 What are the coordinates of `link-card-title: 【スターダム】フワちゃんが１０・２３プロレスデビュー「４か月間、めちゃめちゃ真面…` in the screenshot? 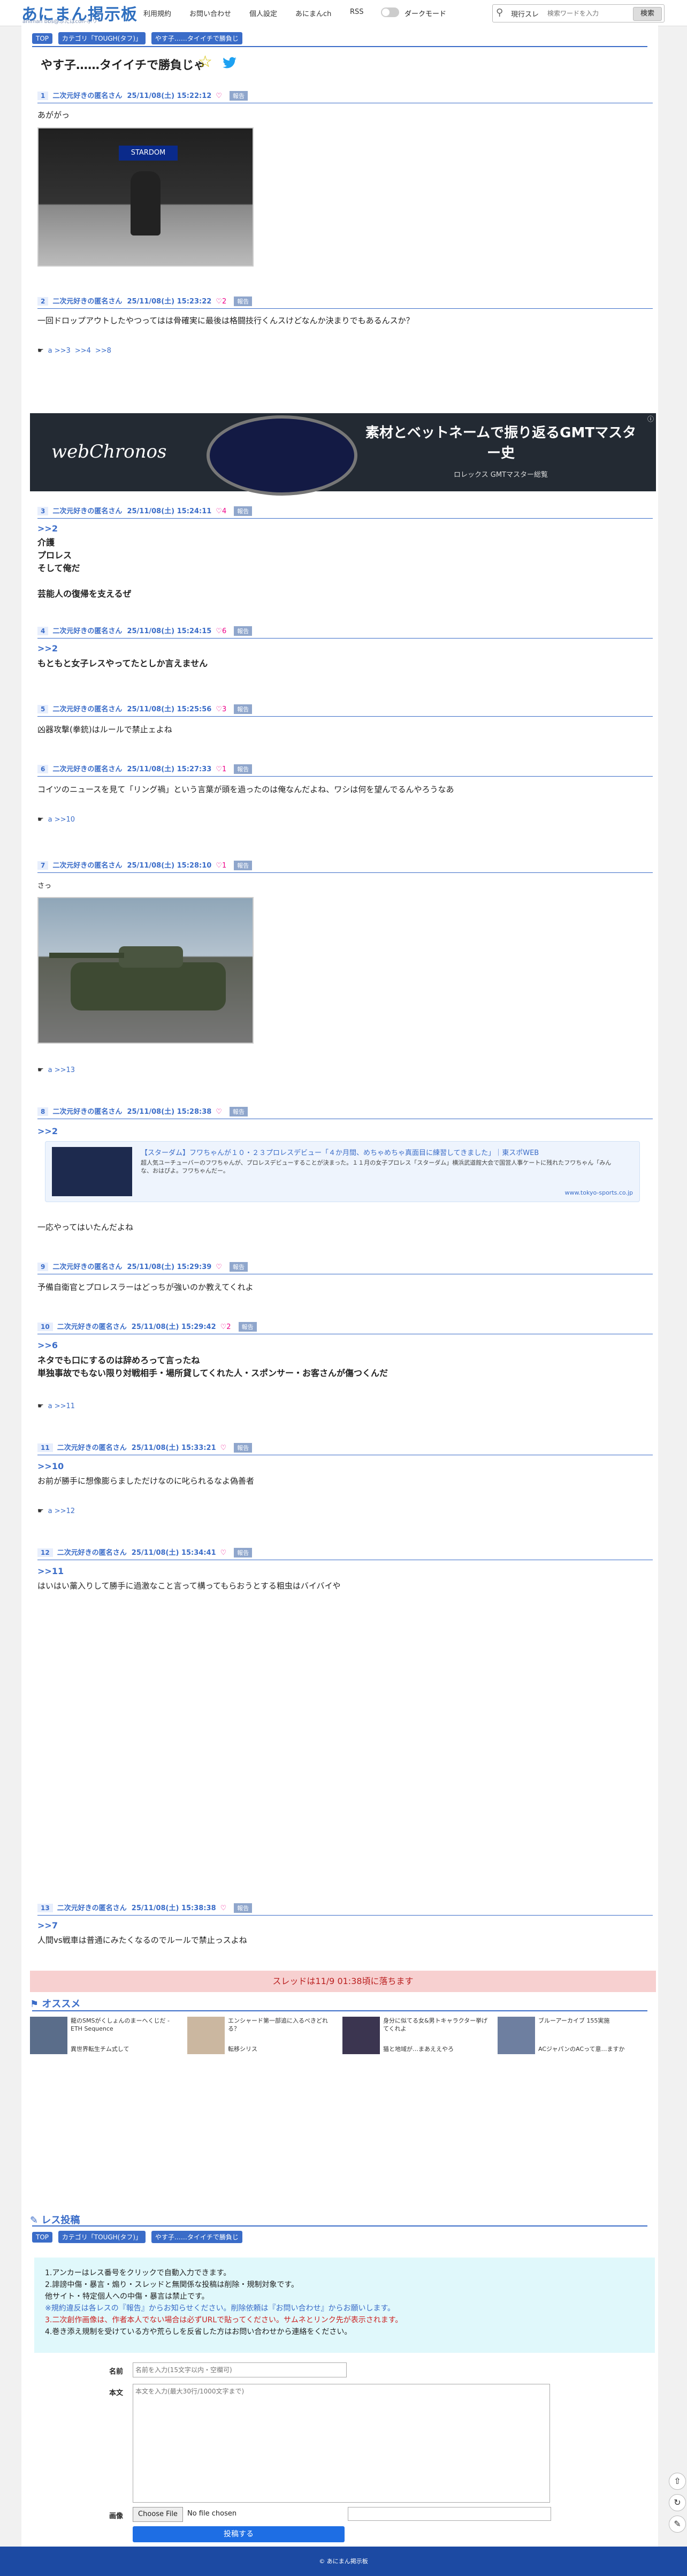 It's located at (381, 1152).